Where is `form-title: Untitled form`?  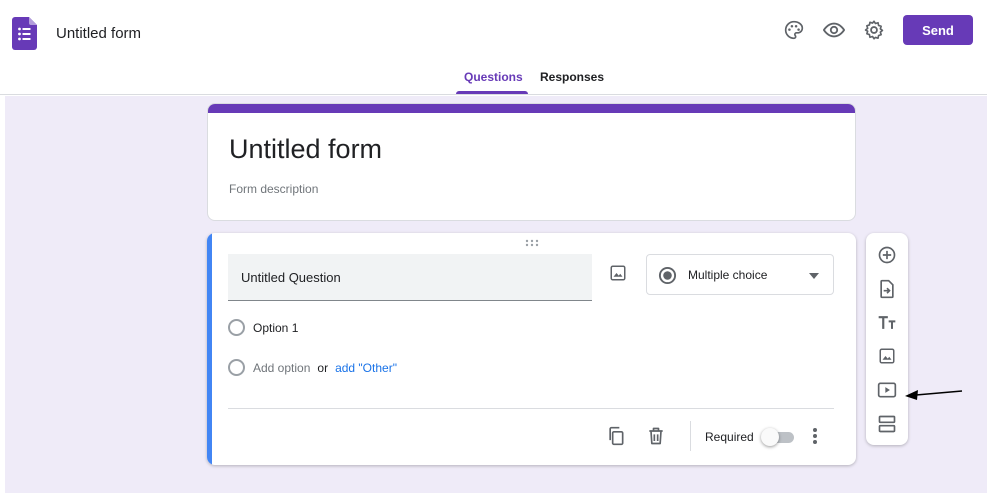 form-title: Untitled form is located at coordinates (305, 149).